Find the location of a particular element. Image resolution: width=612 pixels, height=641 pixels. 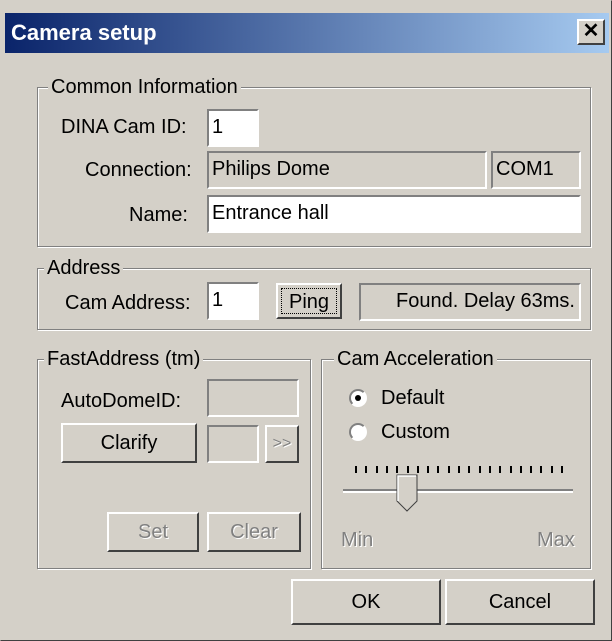

selected-dot is located at coordinates (358, 398).